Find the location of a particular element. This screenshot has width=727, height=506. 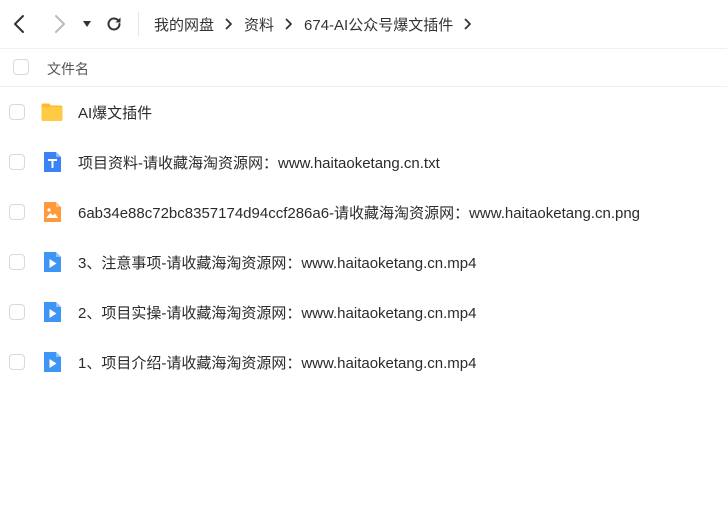

list-header: 文件名 is located at coordinates (363, 68).